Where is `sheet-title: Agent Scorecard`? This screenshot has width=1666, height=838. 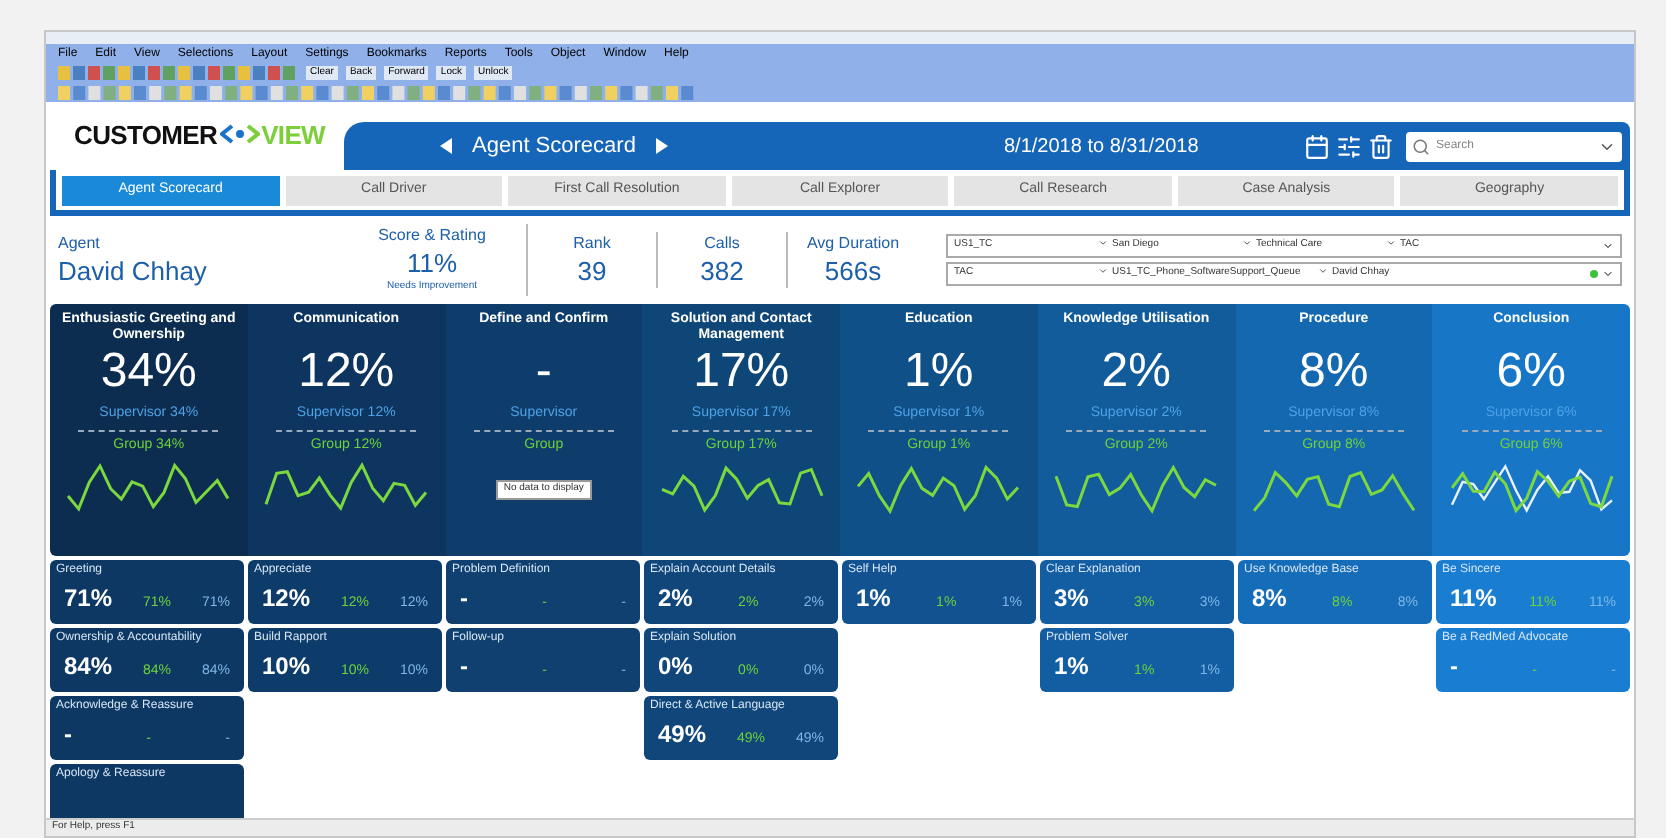
sheet-title: Agent Scorecard is located at coordinates (554, 146).